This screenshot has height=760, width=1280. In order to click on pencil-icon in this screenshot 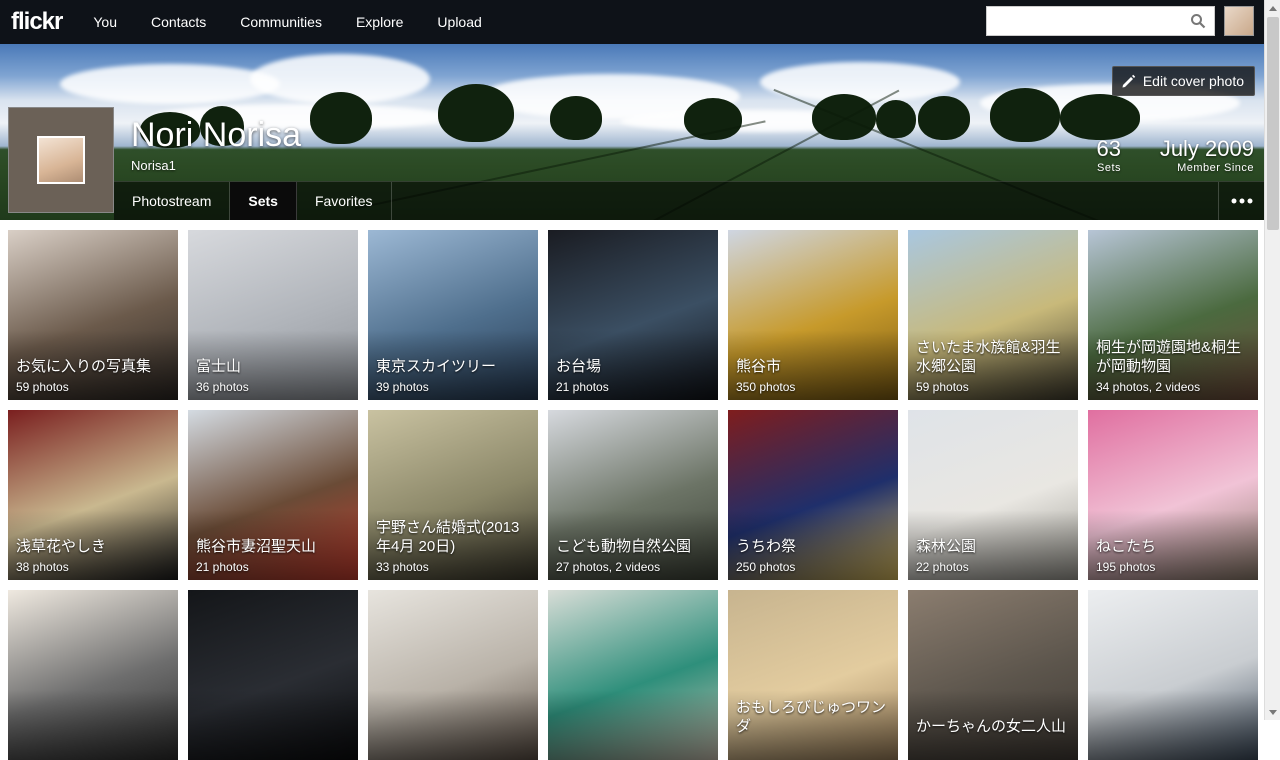, I will do `click(1129, 80)`.